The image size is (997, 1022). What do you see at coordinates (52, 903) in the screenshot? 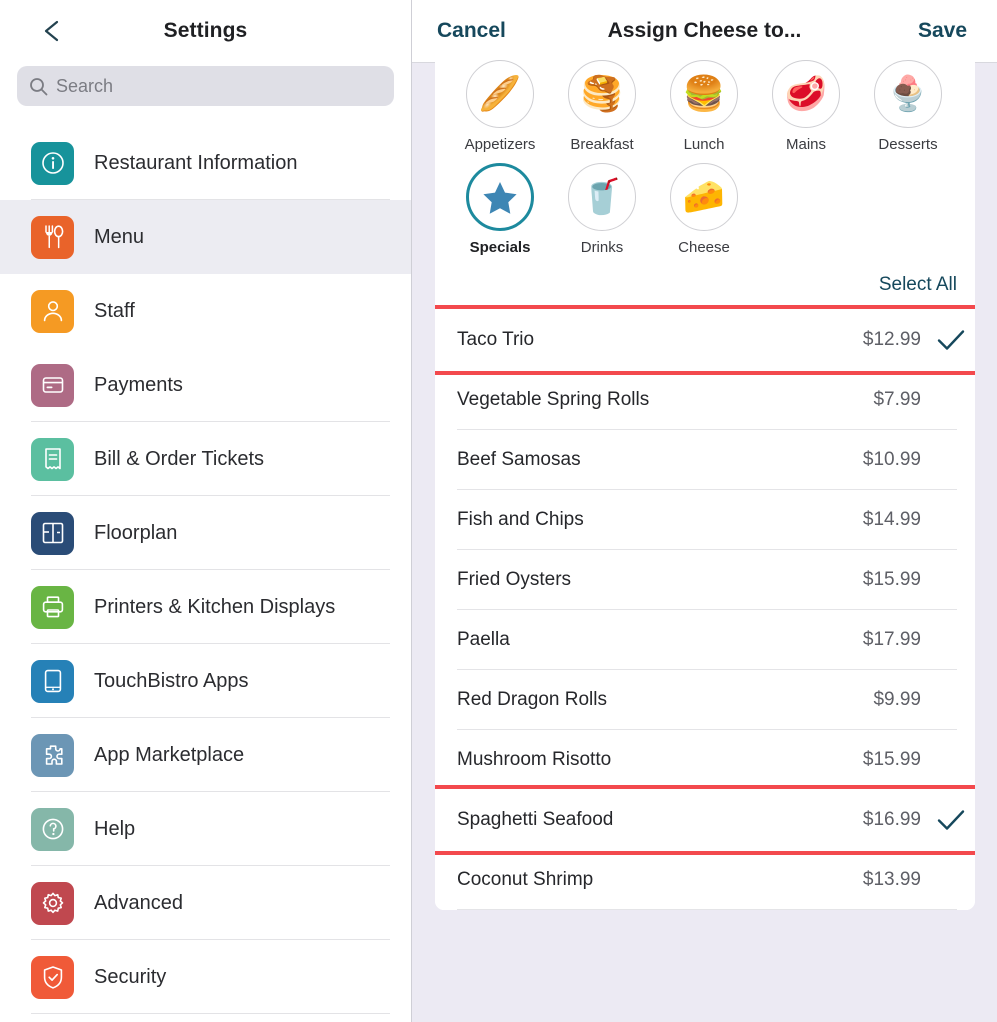
I see `gear-icon` at bounding box center [52, 903].